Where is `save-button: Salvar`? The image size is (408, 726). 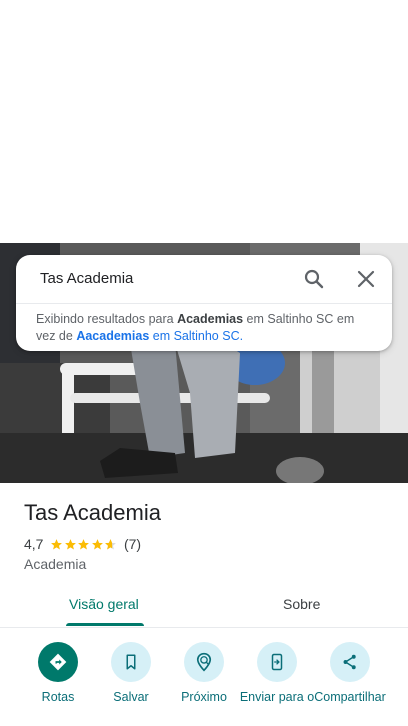 save-button: Salvar is located at coordinates (131, 673).